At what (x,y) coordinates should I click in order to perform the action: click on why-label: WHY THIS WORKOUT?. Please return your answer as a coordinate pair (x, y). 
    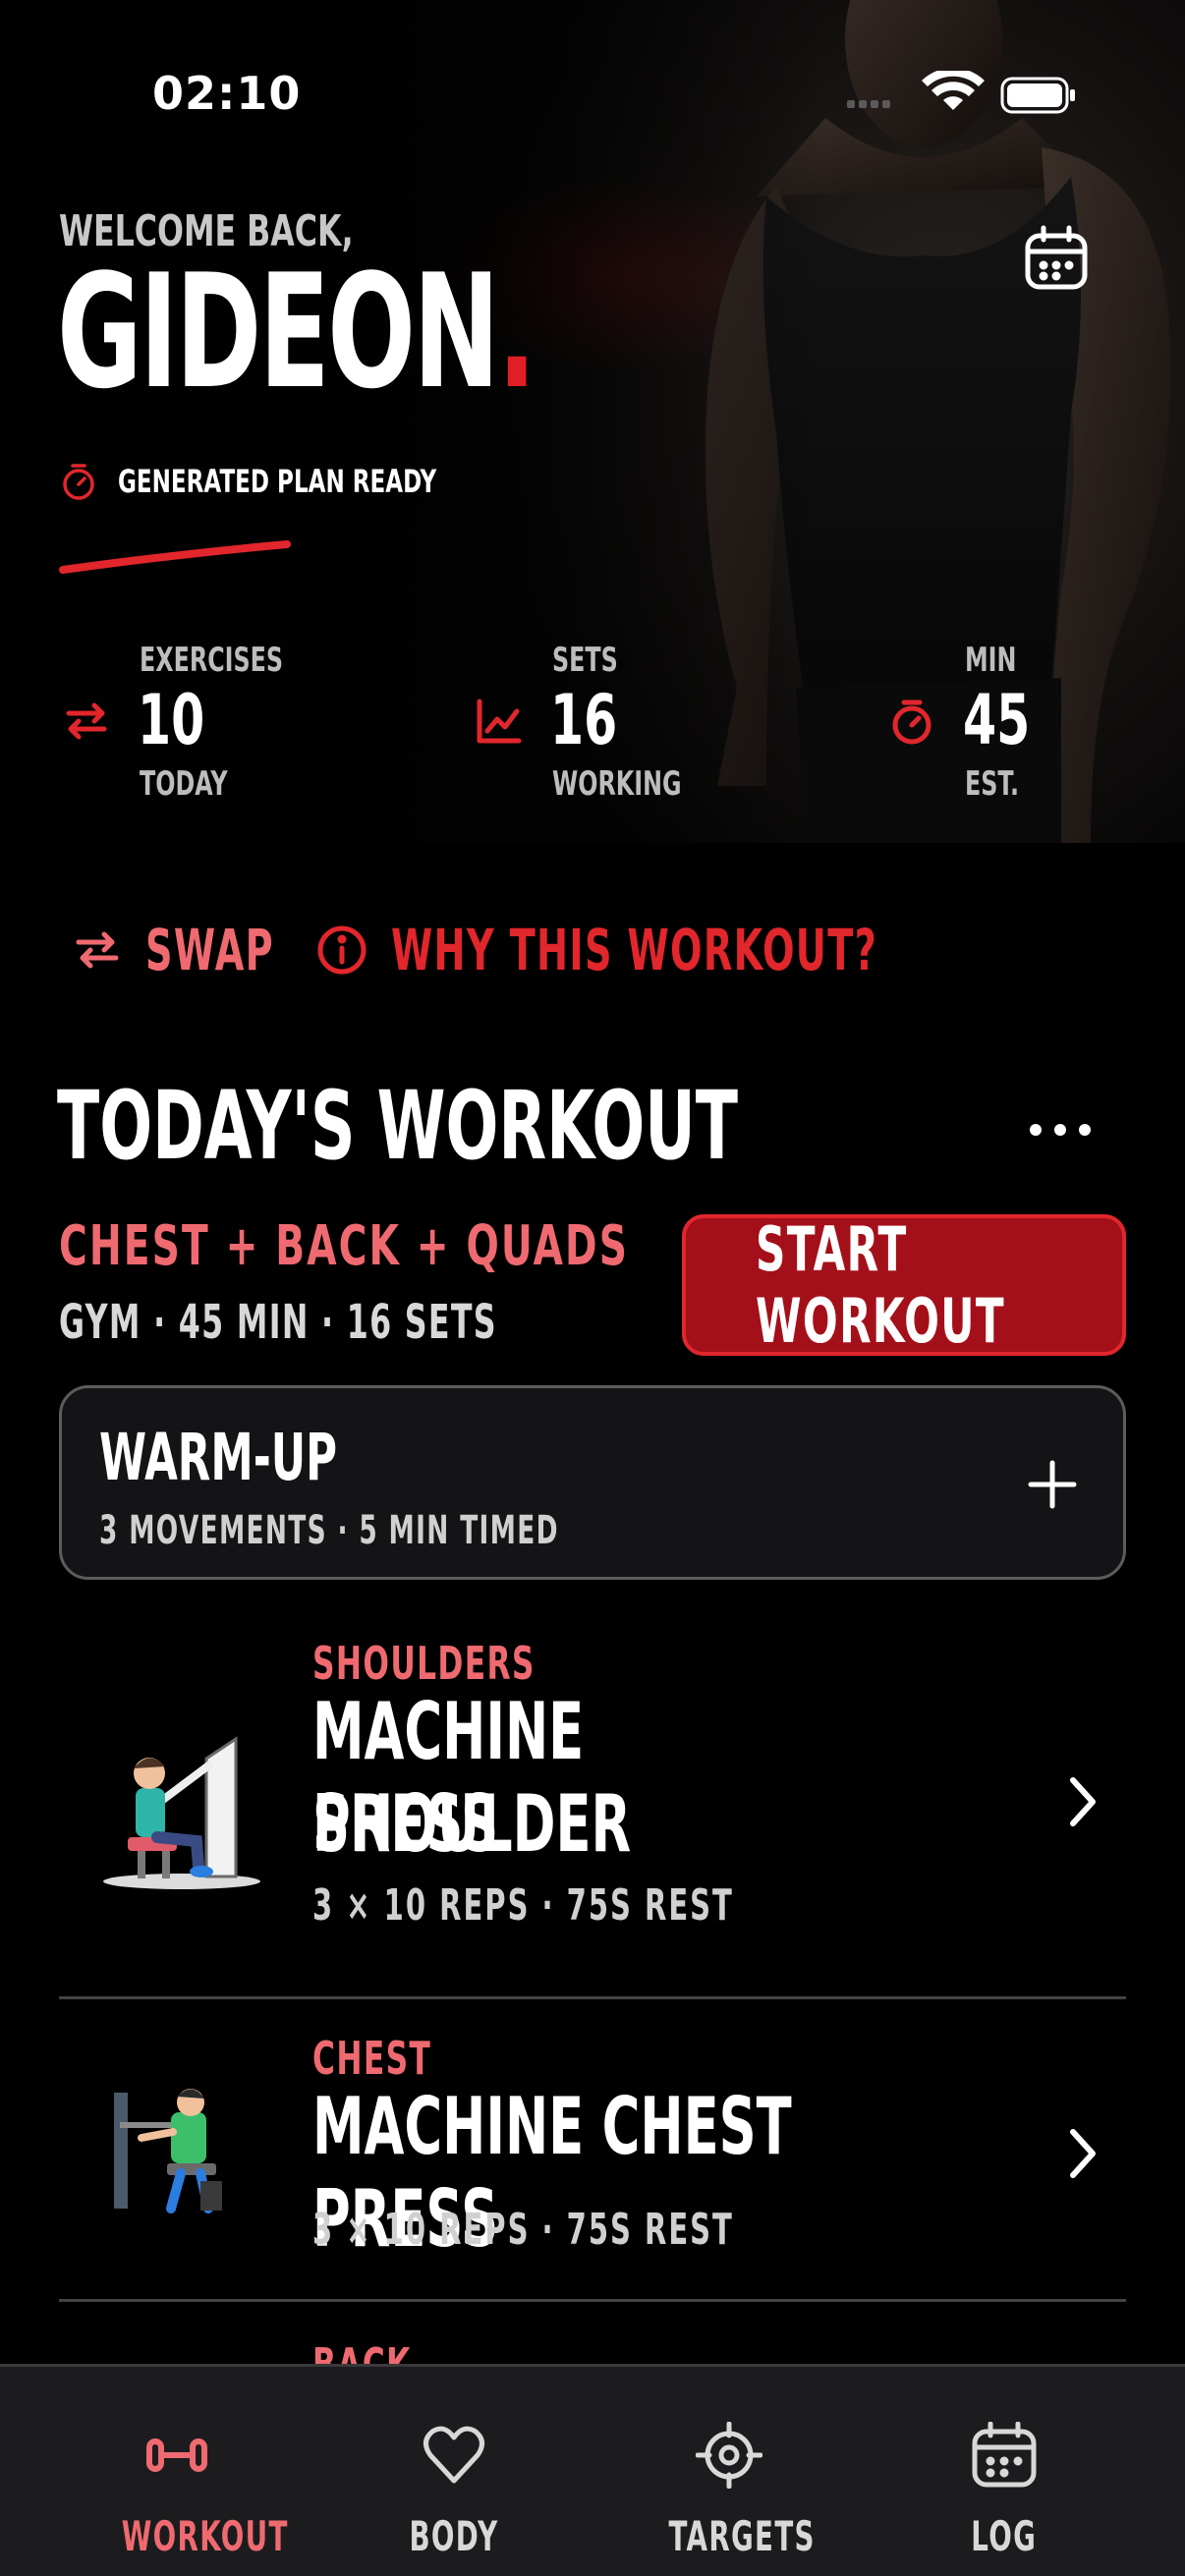
    Looking at the image, I should click on (635, 950).